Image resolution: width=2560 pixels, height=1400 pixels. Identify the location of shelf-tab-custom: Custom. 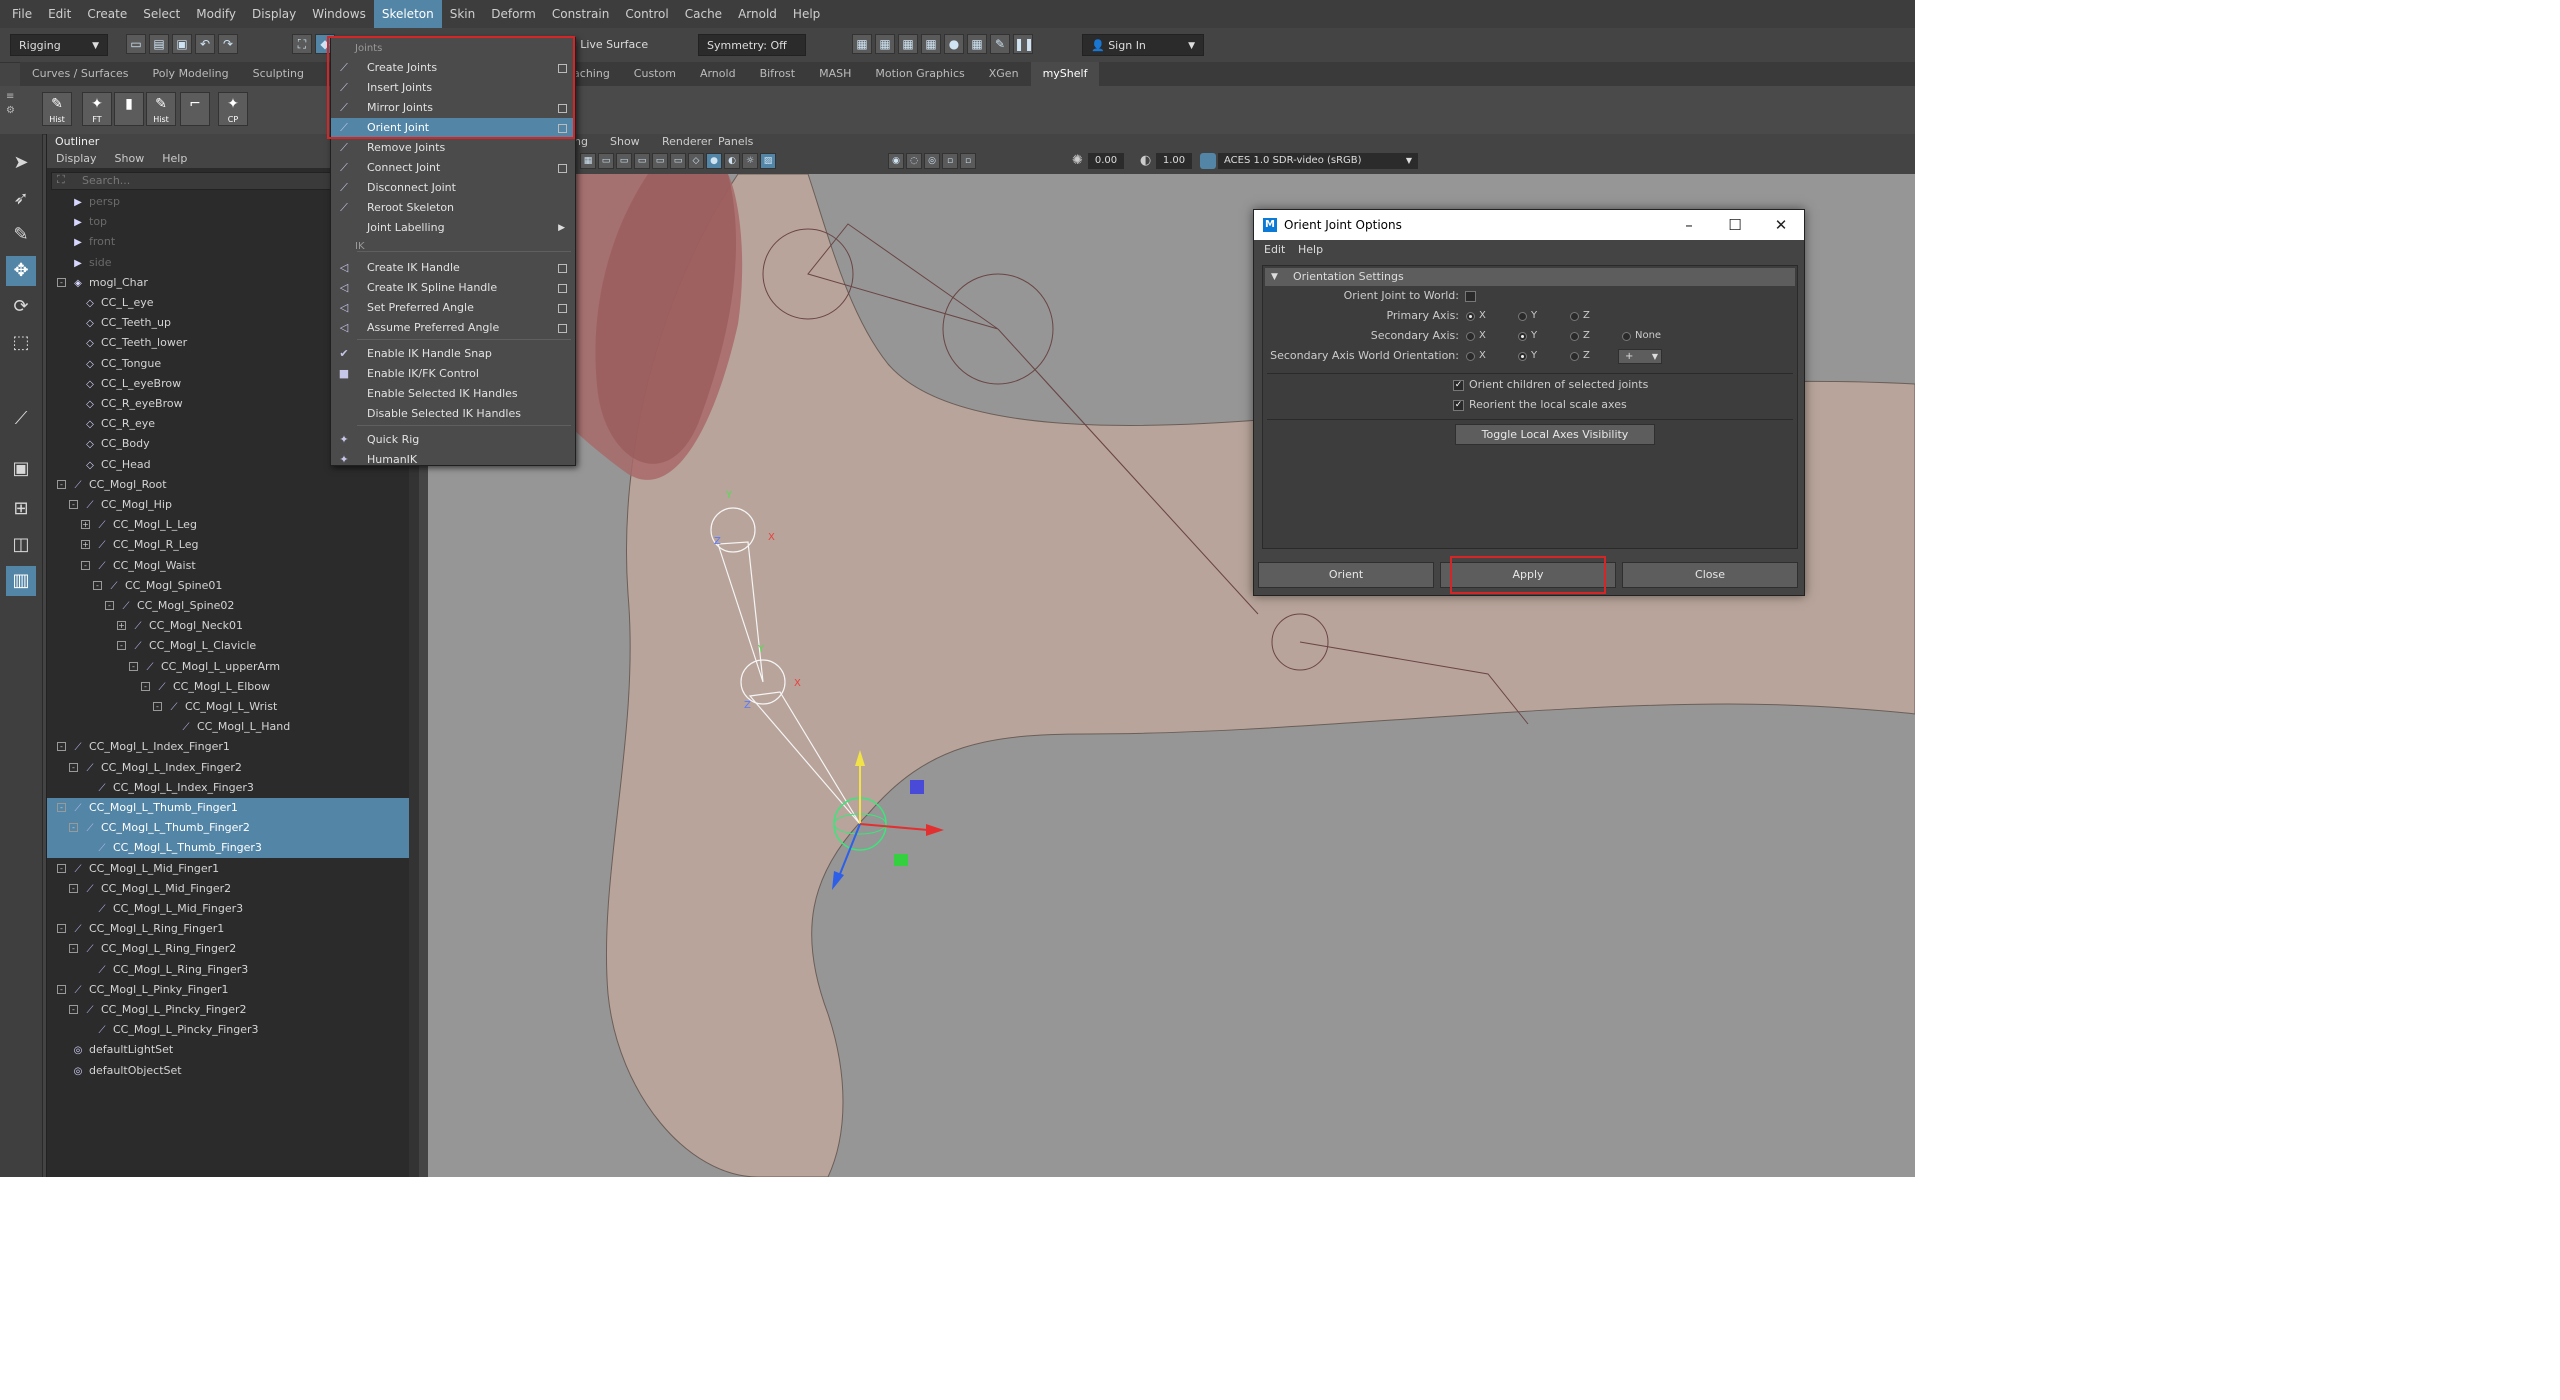
(655, 74).